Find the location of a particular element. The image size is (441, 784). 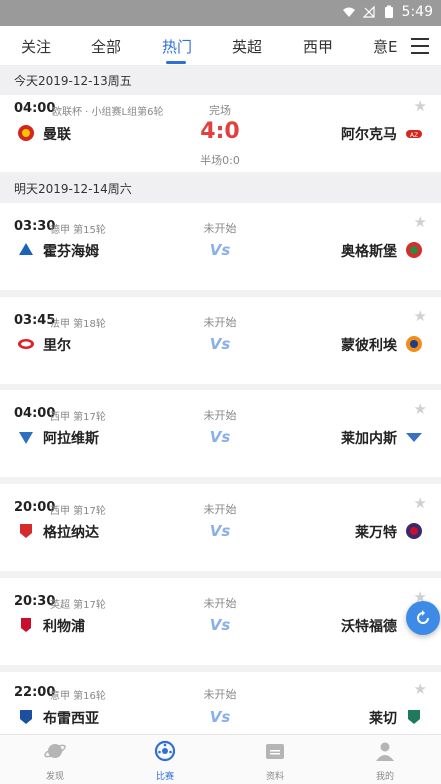

wifi-icon is located at coordinates (348, 12).